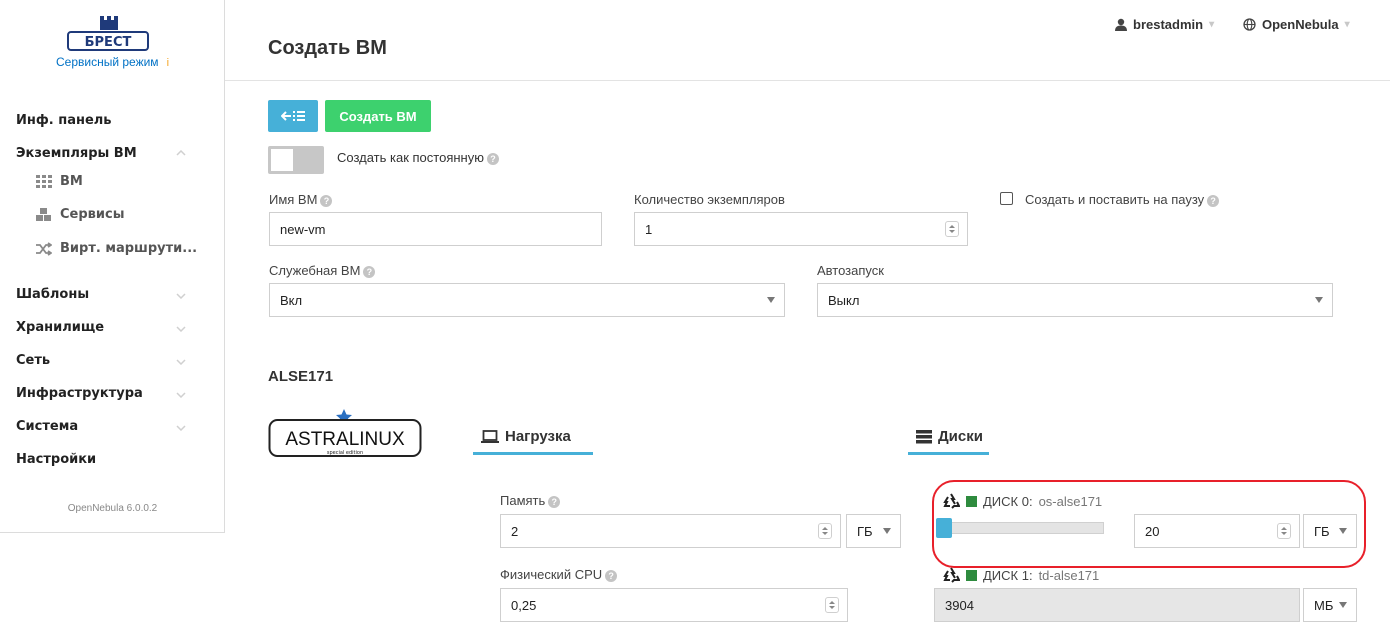  I want to click on svg-text: БРЕСТ, so click(108, 42).